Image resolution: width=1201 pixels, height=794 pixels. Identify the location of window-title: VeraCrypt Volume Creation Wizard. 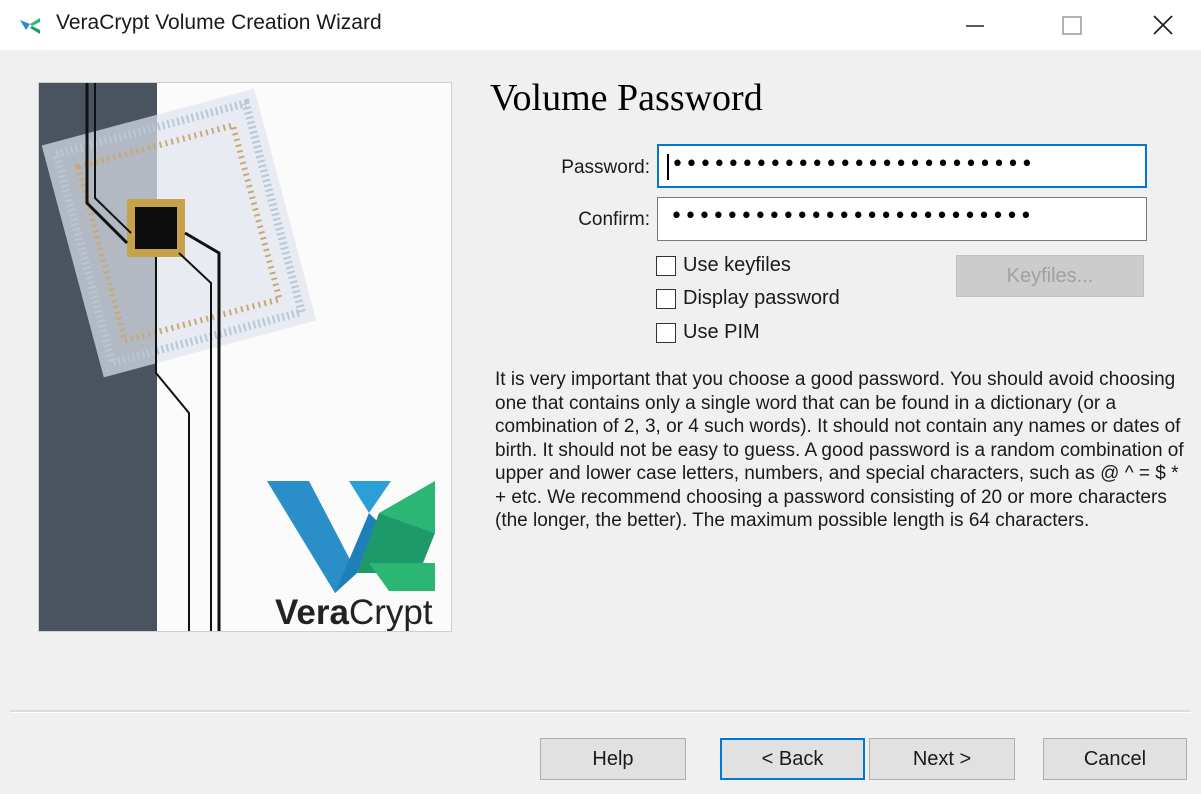
(219, 22).